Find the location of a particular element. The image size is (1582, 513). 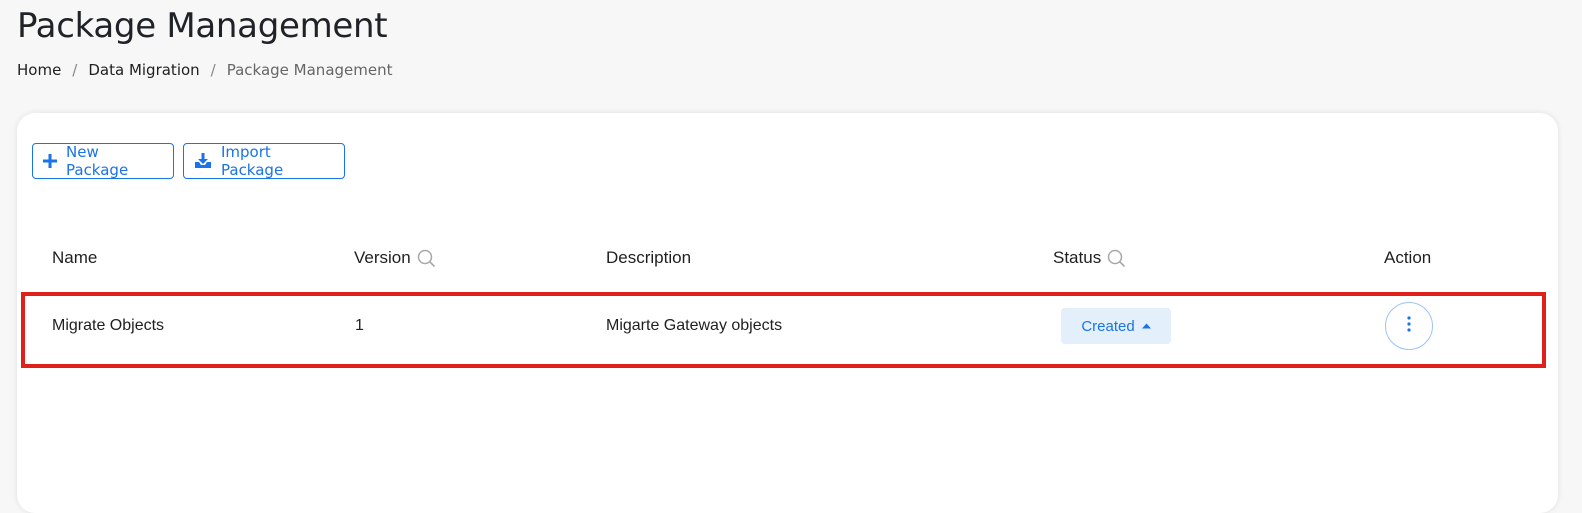

column-header-label: Action is located at coordinates (1408, 257).